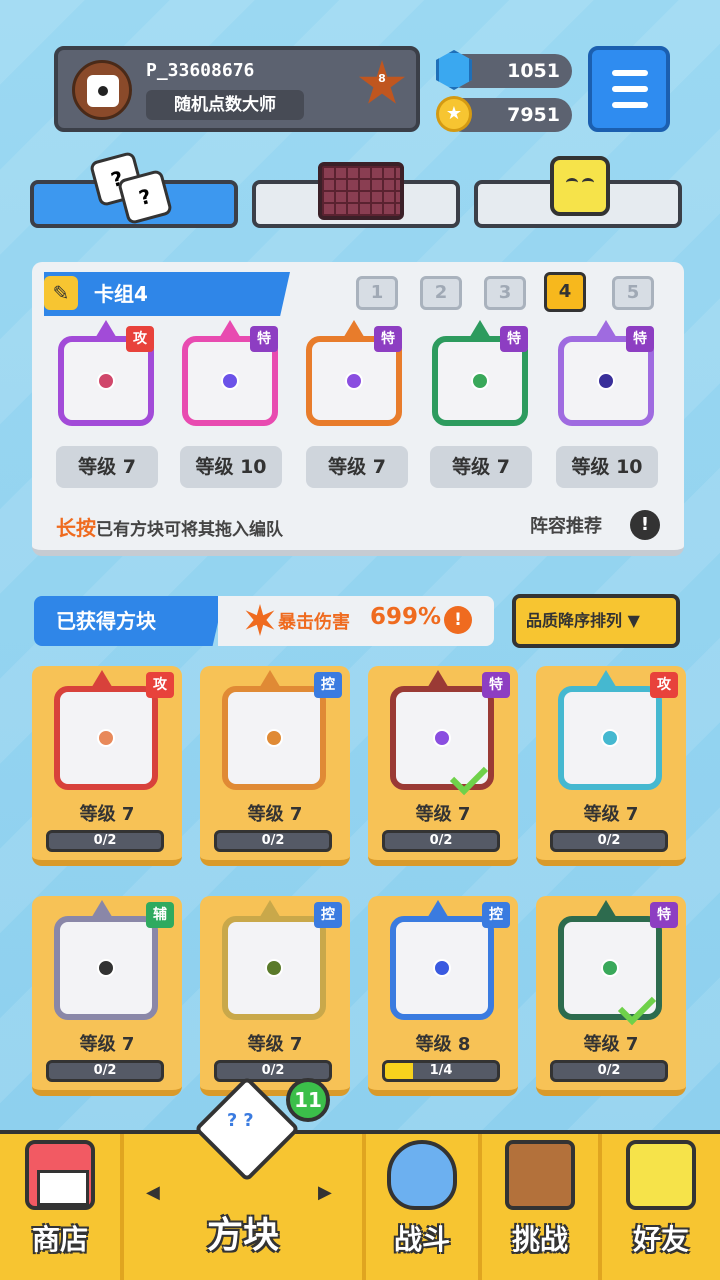 This screenshot has width=720, height=1280. I want to click on dice-avatar-icon, so click(103, 91).